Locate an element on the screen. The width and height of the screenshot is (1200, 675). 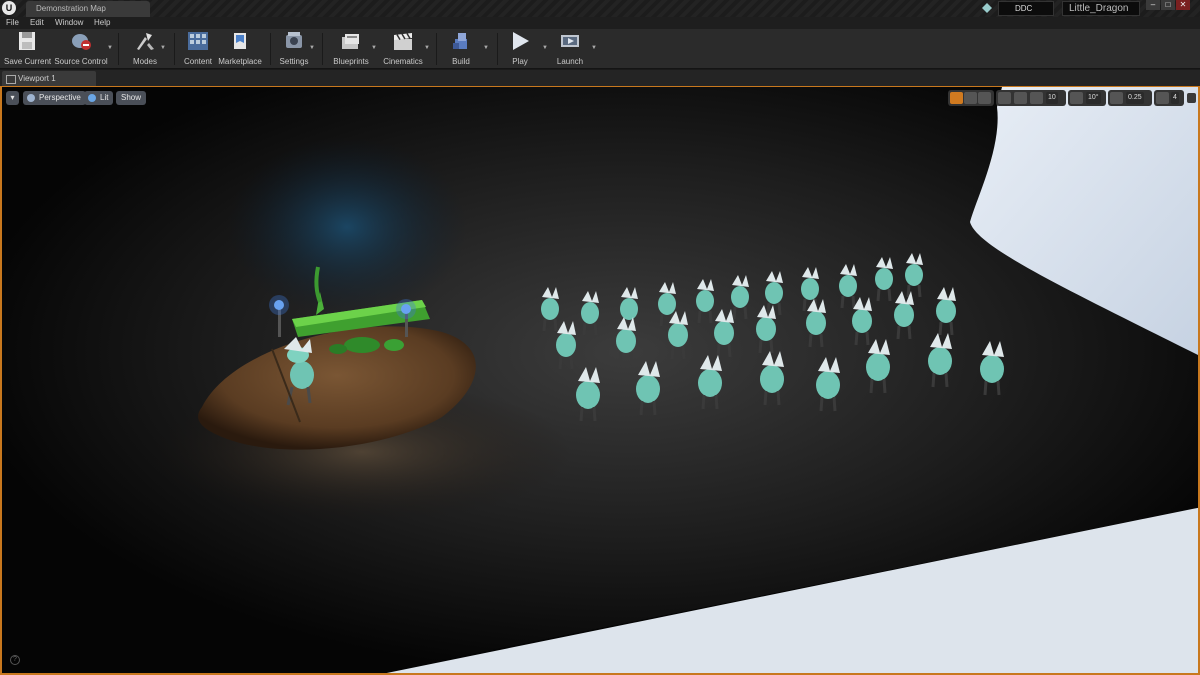
perspective-button: Perspective is located at coordinates (54, 98).